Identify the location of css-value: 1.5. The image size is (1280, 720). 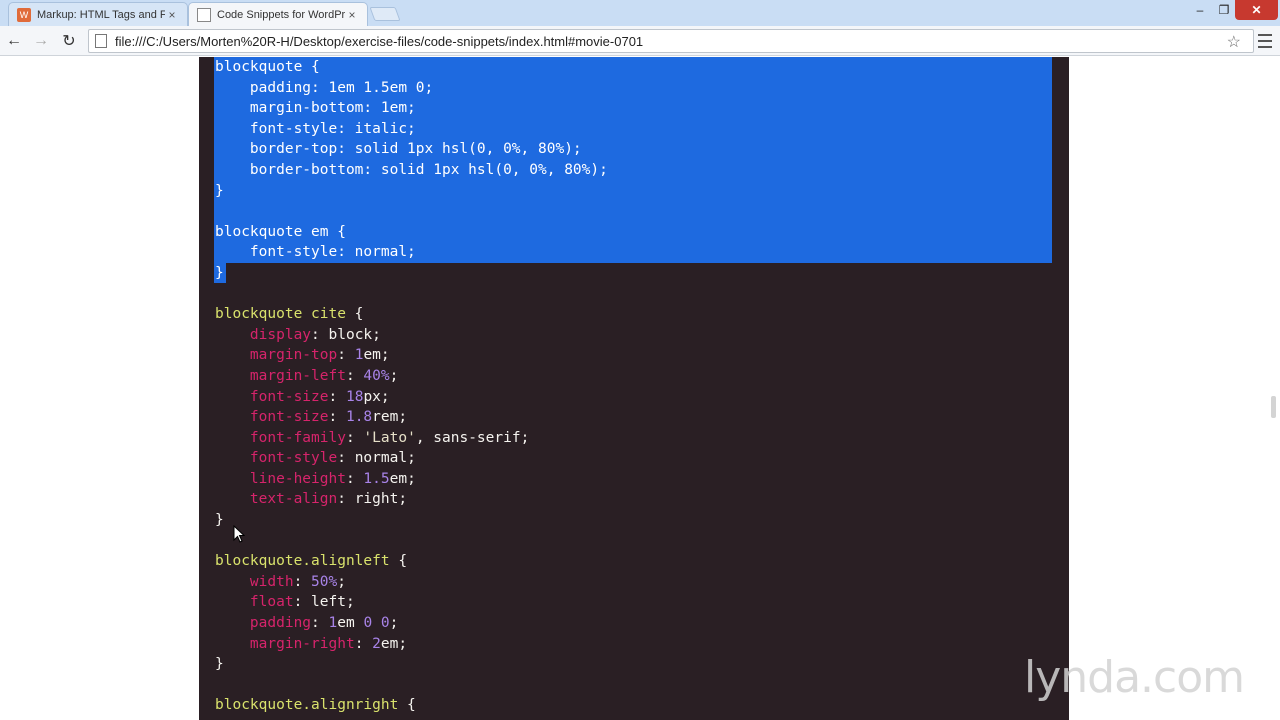
(376, 478).